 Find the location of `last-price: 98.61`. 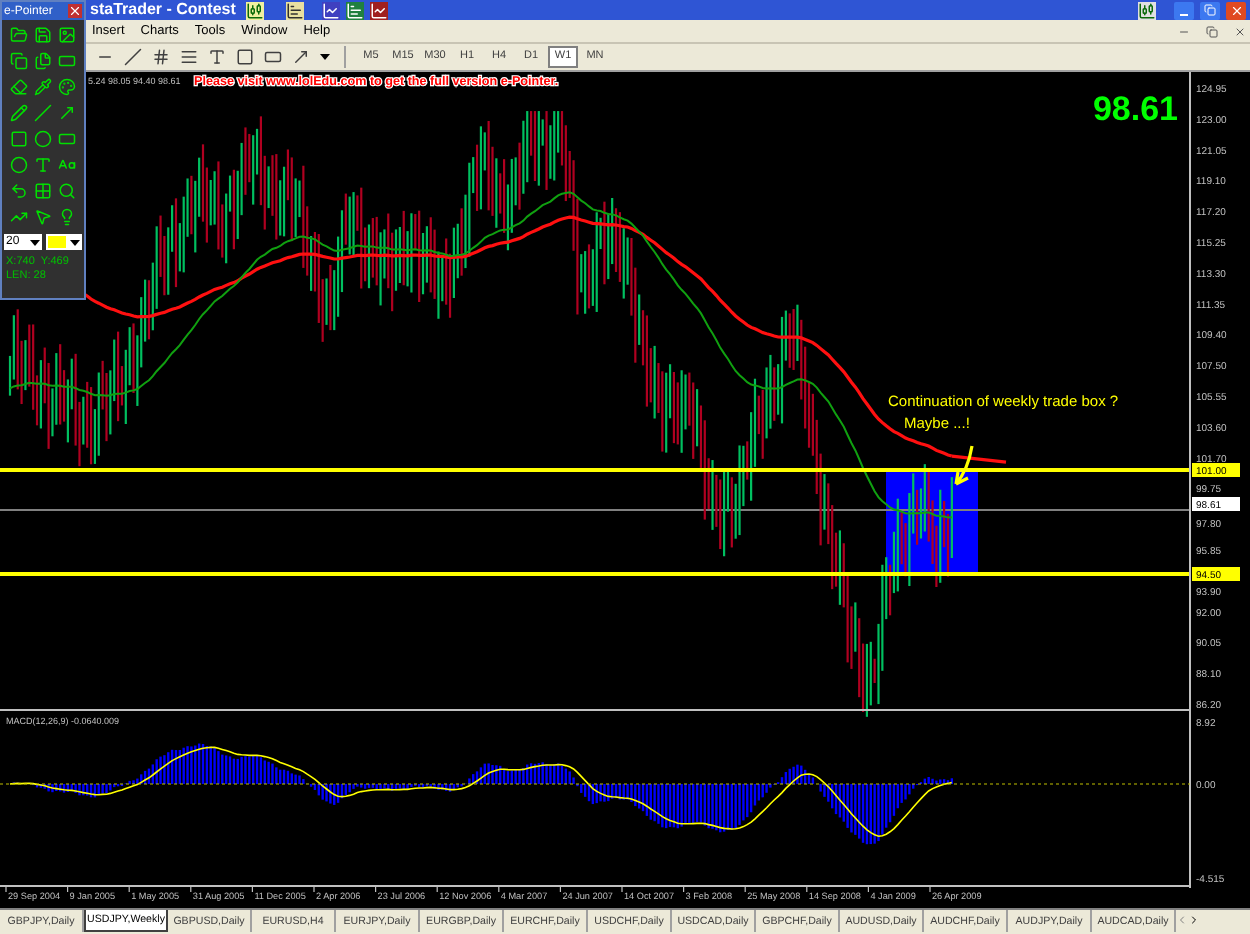

last-price: 98.61 is located at coordinates (1135, 109).